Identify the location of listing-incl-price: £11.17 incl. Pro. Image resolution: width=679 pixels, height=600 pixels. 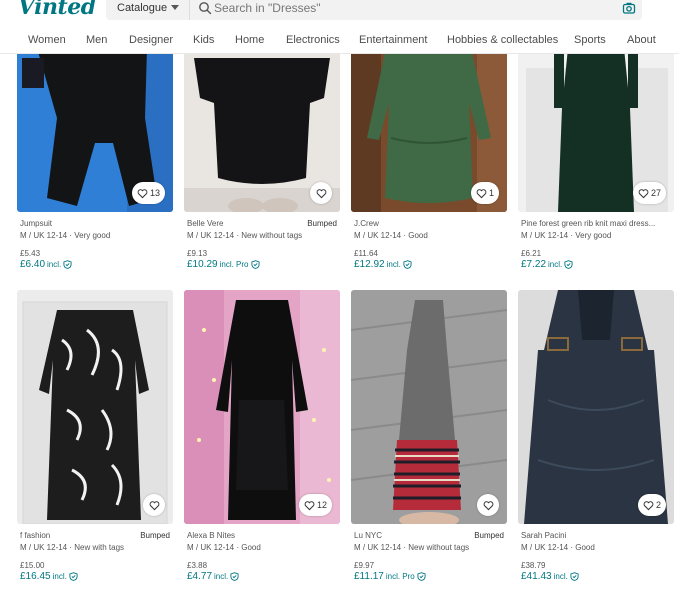
(429, 576).